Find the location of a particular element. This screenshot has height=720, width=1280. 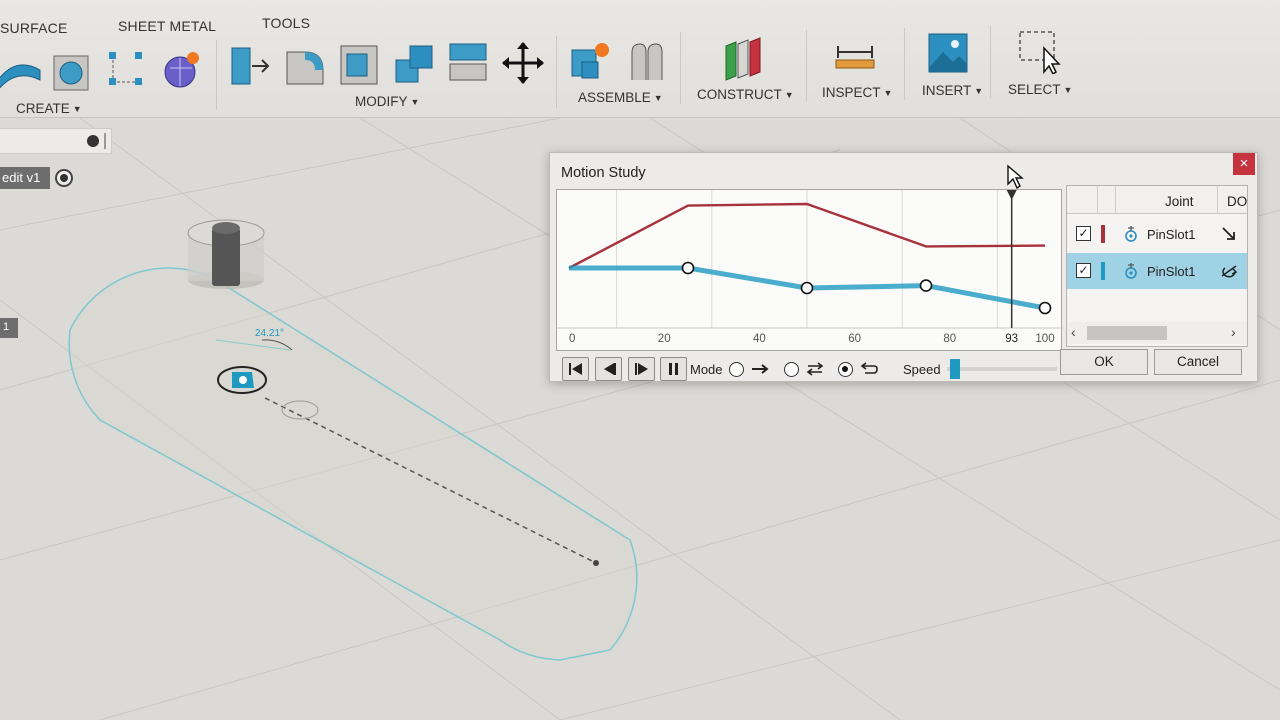

arrow-diagonal-icon is located at coordinates (1229, 234).